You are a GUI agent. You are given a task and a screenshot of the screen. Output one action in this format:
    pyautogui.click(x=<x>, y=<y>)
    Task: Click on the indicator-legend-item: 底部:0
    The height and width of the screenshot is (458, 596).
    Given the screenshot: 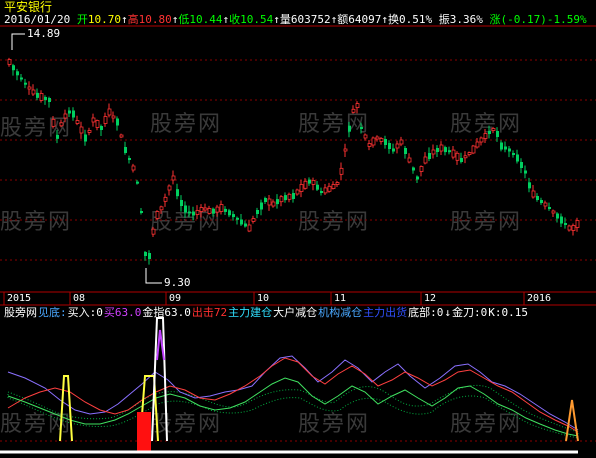 What is the action you would take?
    pyautogui.click(x=426, y=312)
    